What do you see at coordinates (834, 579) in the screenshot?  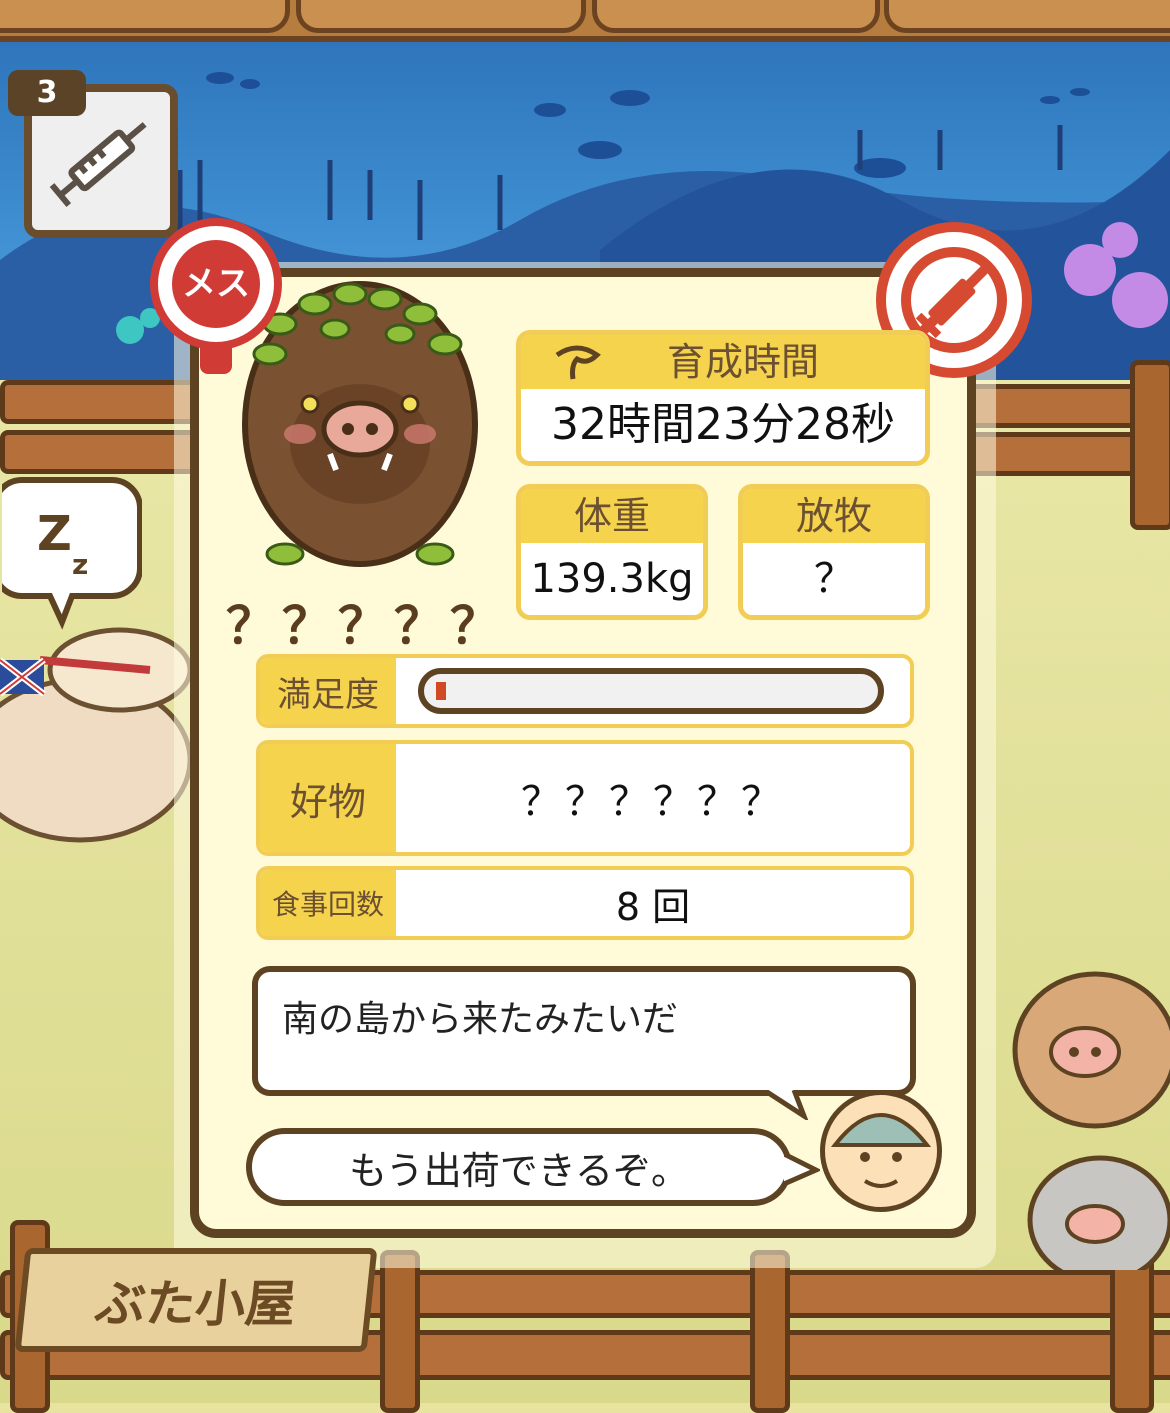 I see `grazing-value: ？` at bounding box center [834, 579].